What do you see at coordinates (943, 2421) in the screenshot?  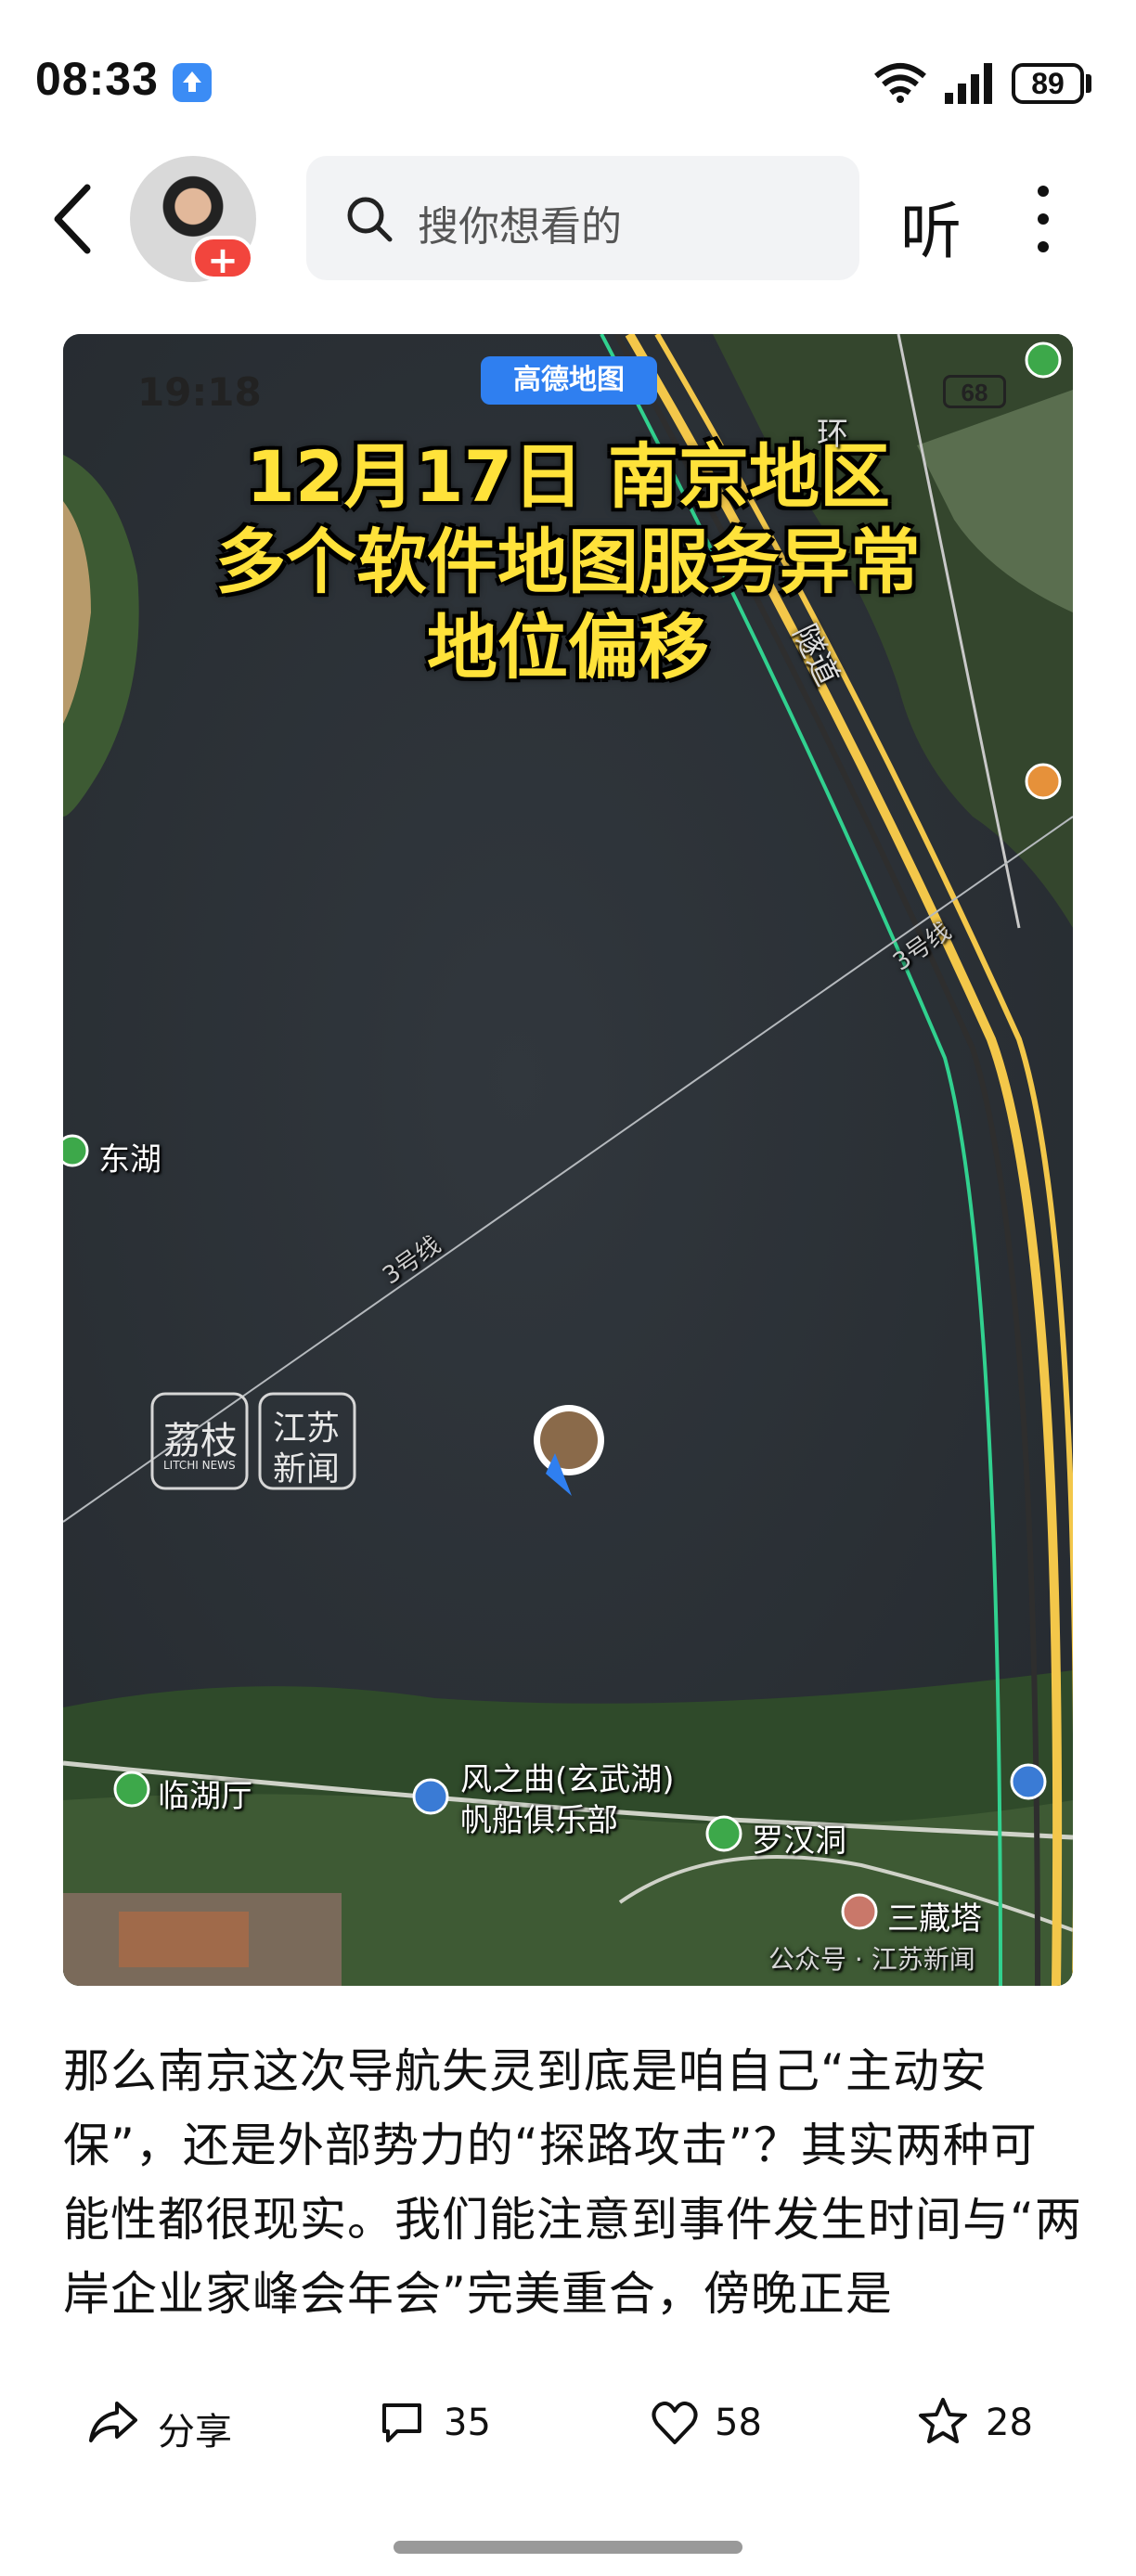 I see `favorite-icon` at bounding box center [943, 2421].